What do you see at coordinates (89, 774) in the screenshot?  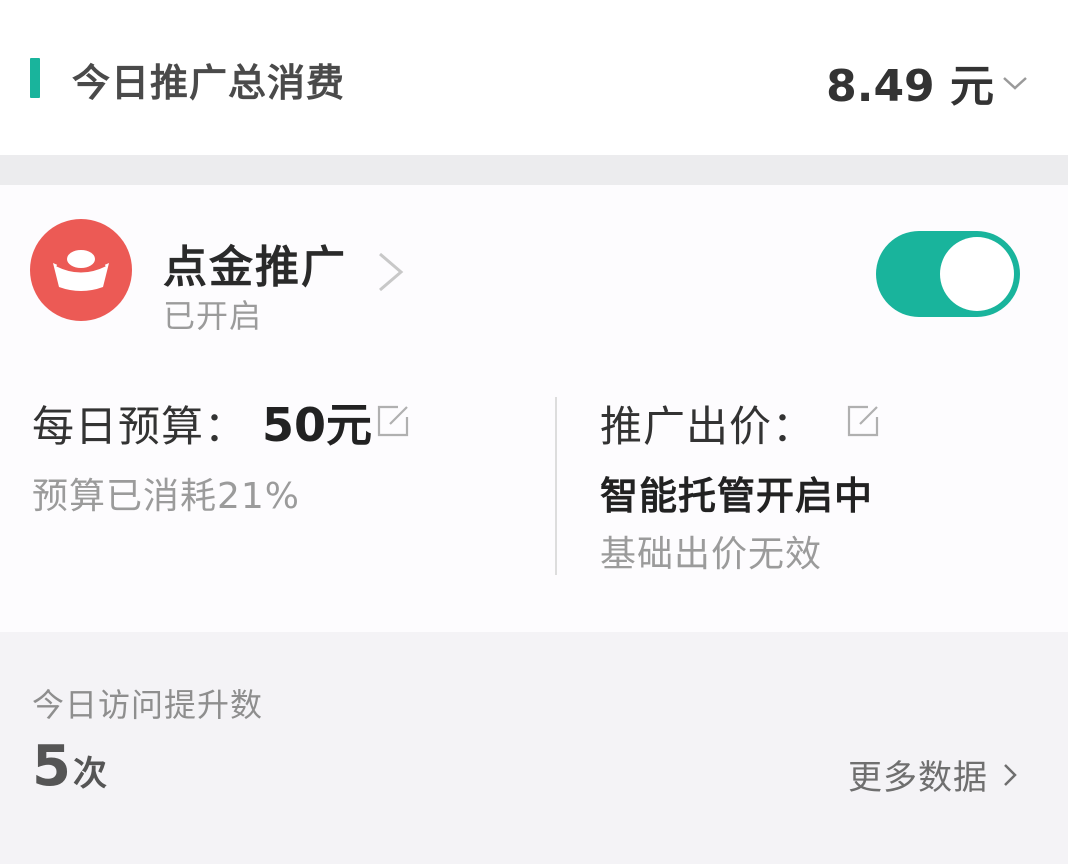 I see `visit-increase-unit: 次` at bounding box center [89, 774].